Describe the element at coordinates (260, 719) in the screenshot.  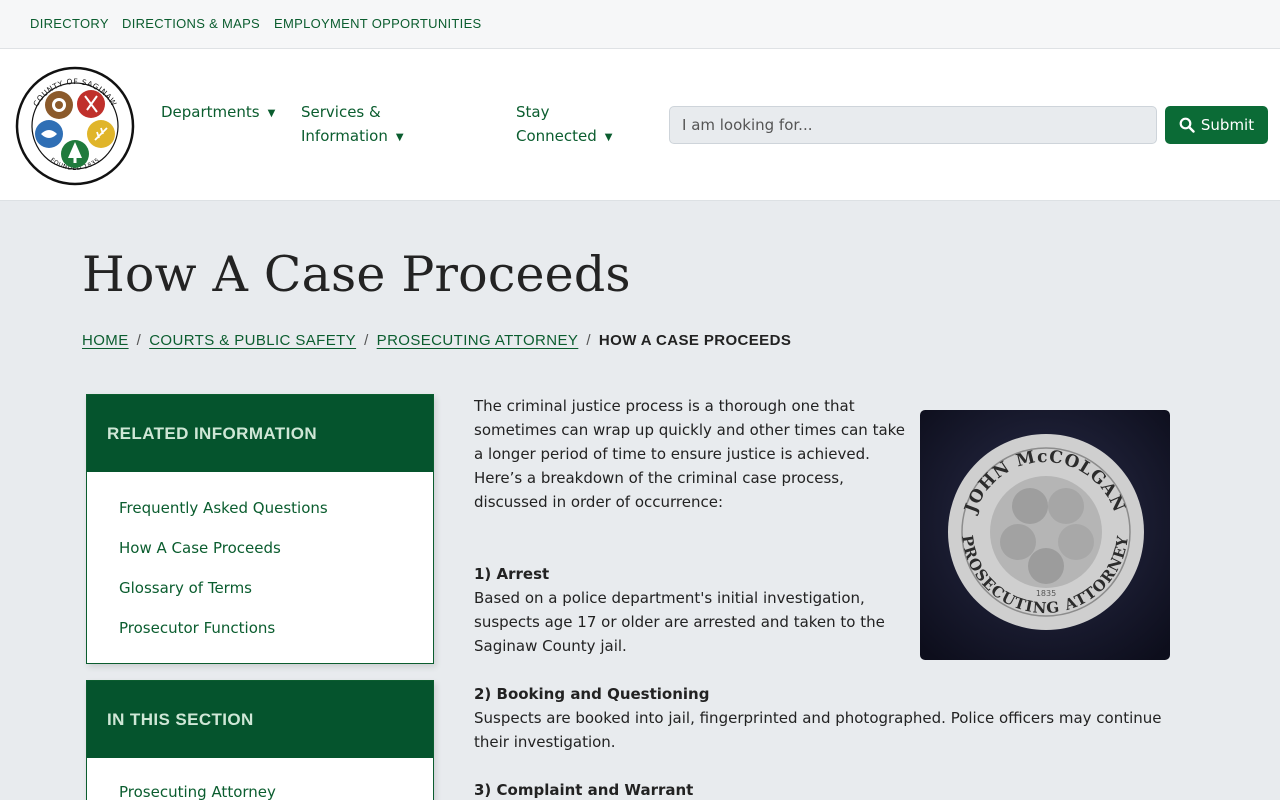
I see `in-this-section-heading: IN THIS SECTION` at that location.